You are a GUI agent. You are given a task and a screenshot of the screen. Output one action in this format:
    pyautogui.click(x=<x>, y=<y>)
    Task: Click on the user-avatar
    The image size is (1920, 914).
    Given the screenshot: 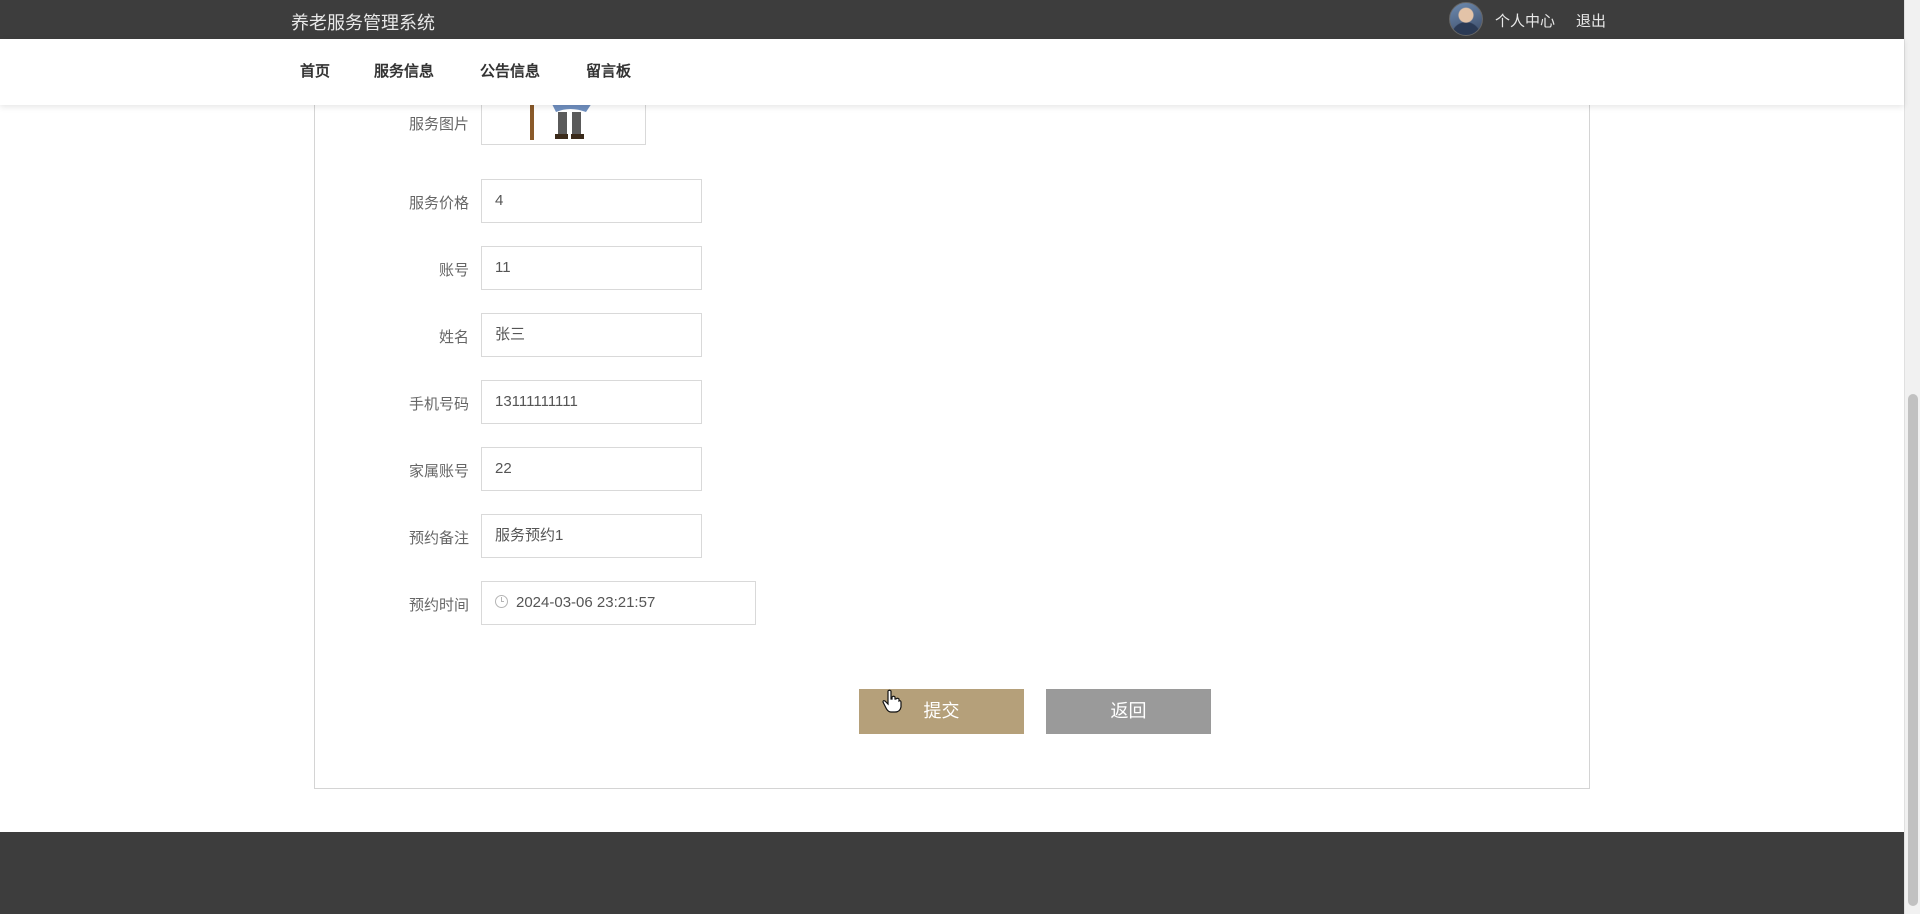 What is the action you would take?
    pyautogui.click(x=1466, y=19)
    